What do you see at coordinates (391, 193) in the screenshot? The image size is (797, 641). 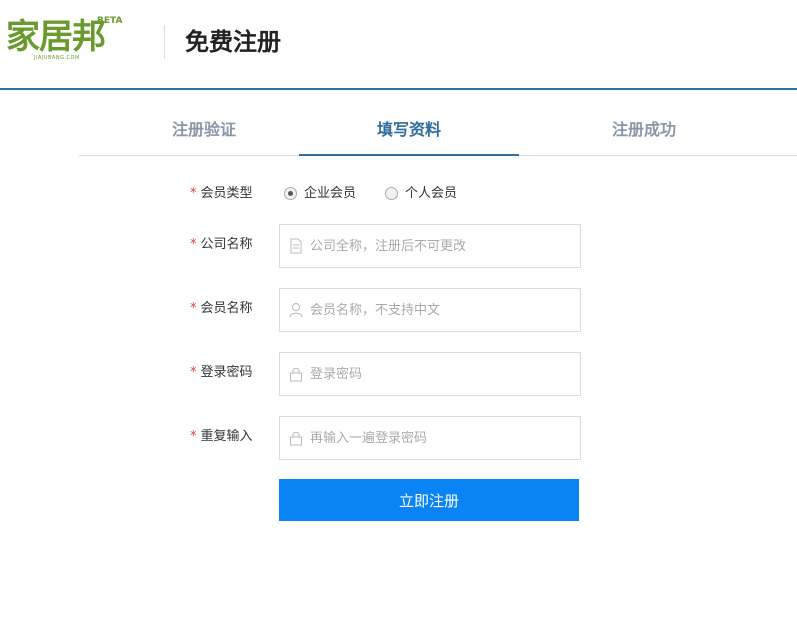 I see `radio-button` at bounding box center [391, 193].